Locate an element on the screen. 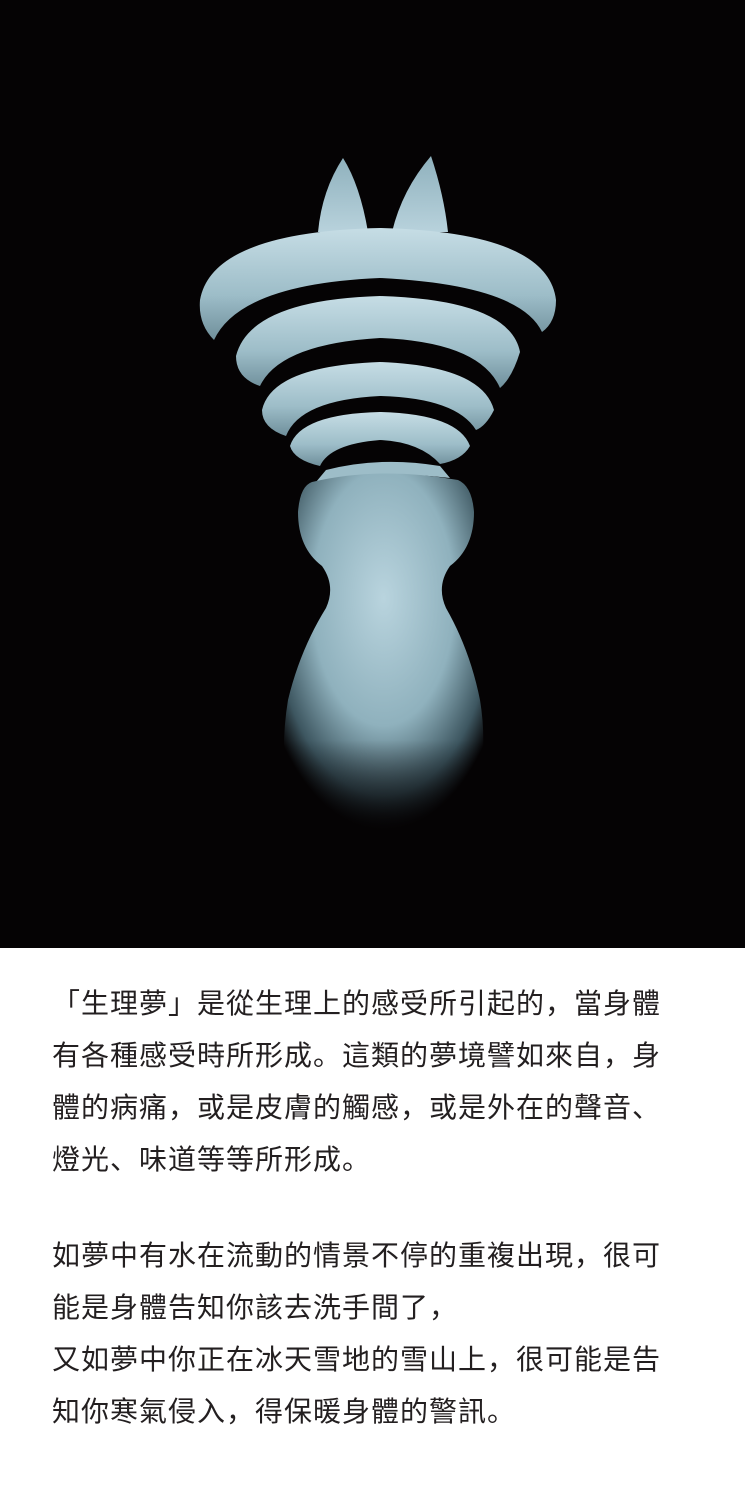  paragraph-line: 能是身體告知你該去洗手間了， is located at coordinates (255, 1307).